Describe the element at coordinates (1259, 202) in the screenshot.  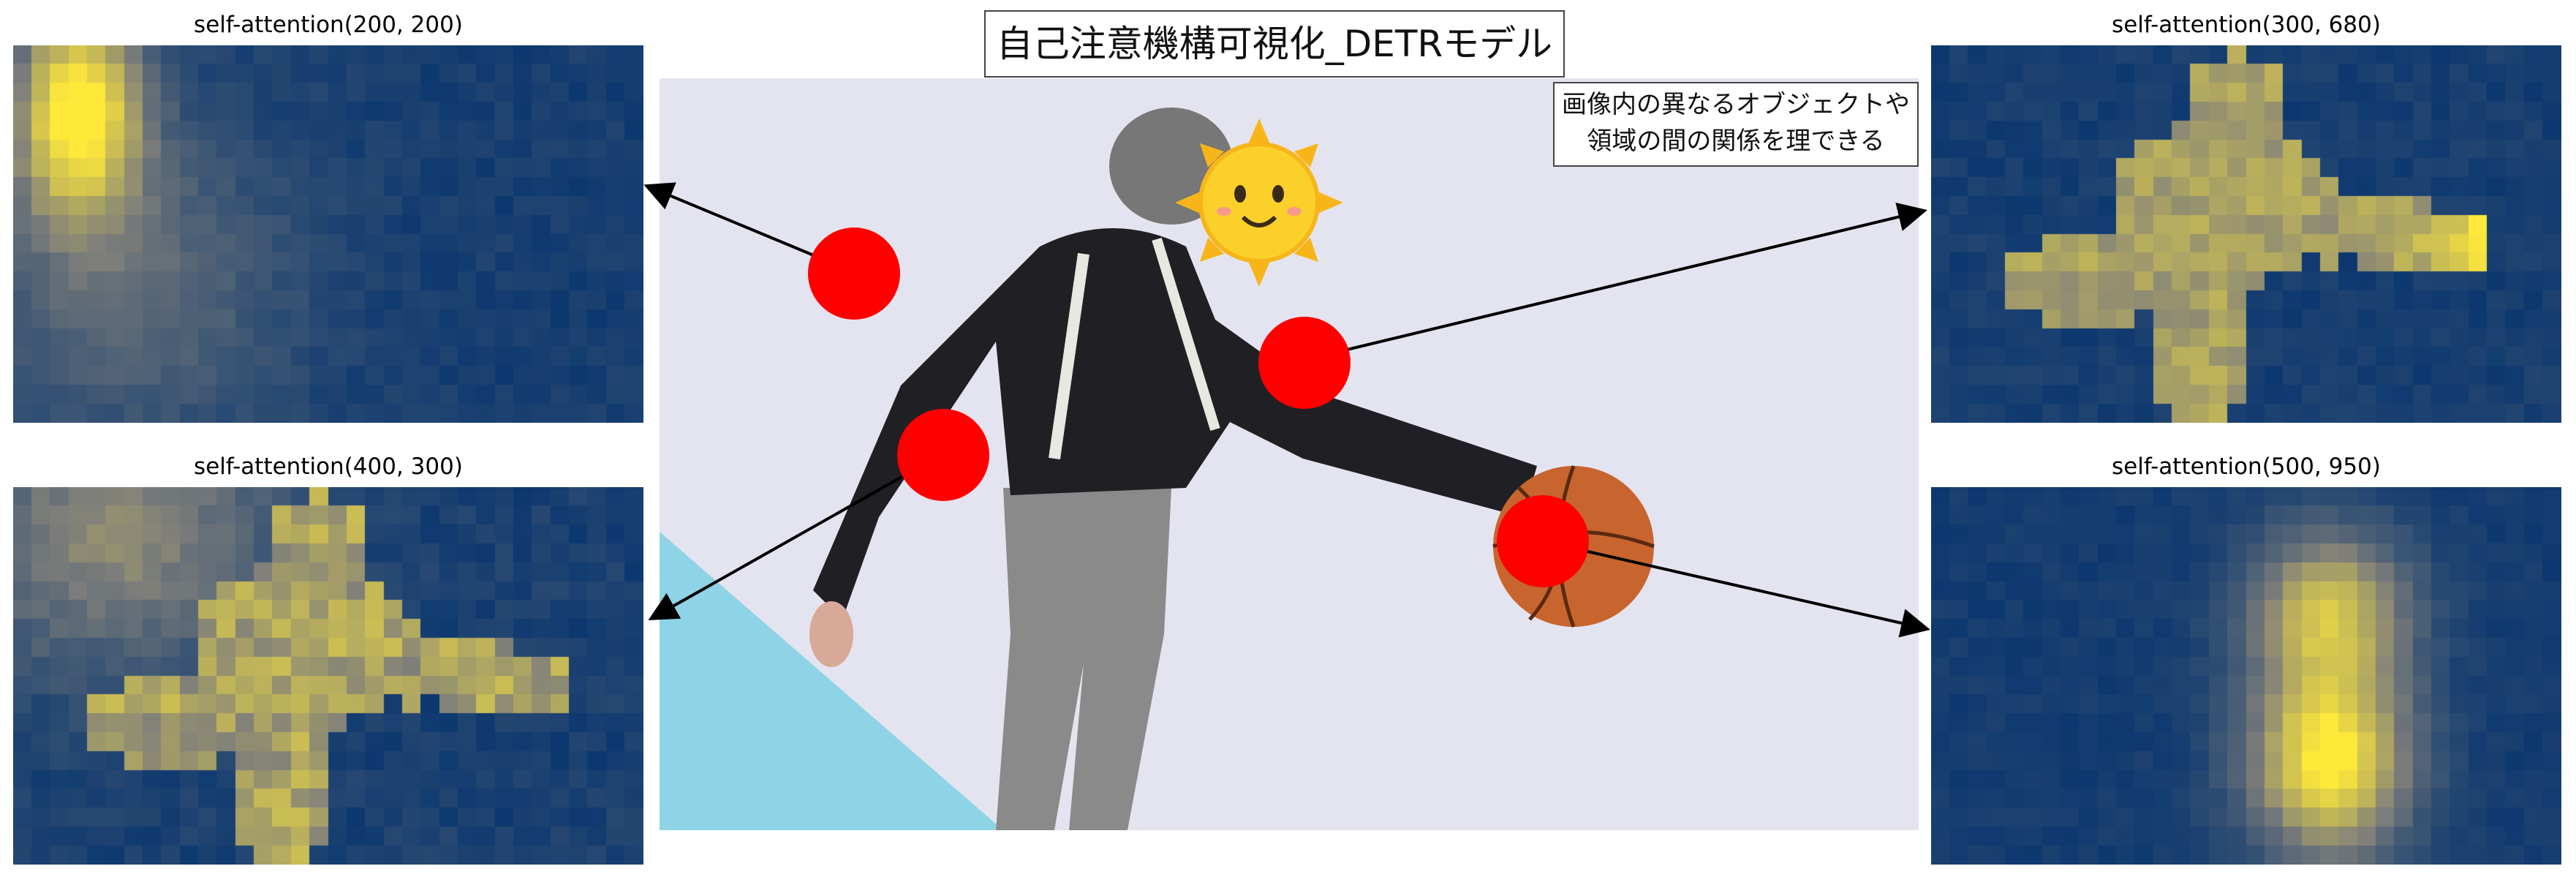
I see `sun-emoji-icon` at that location.